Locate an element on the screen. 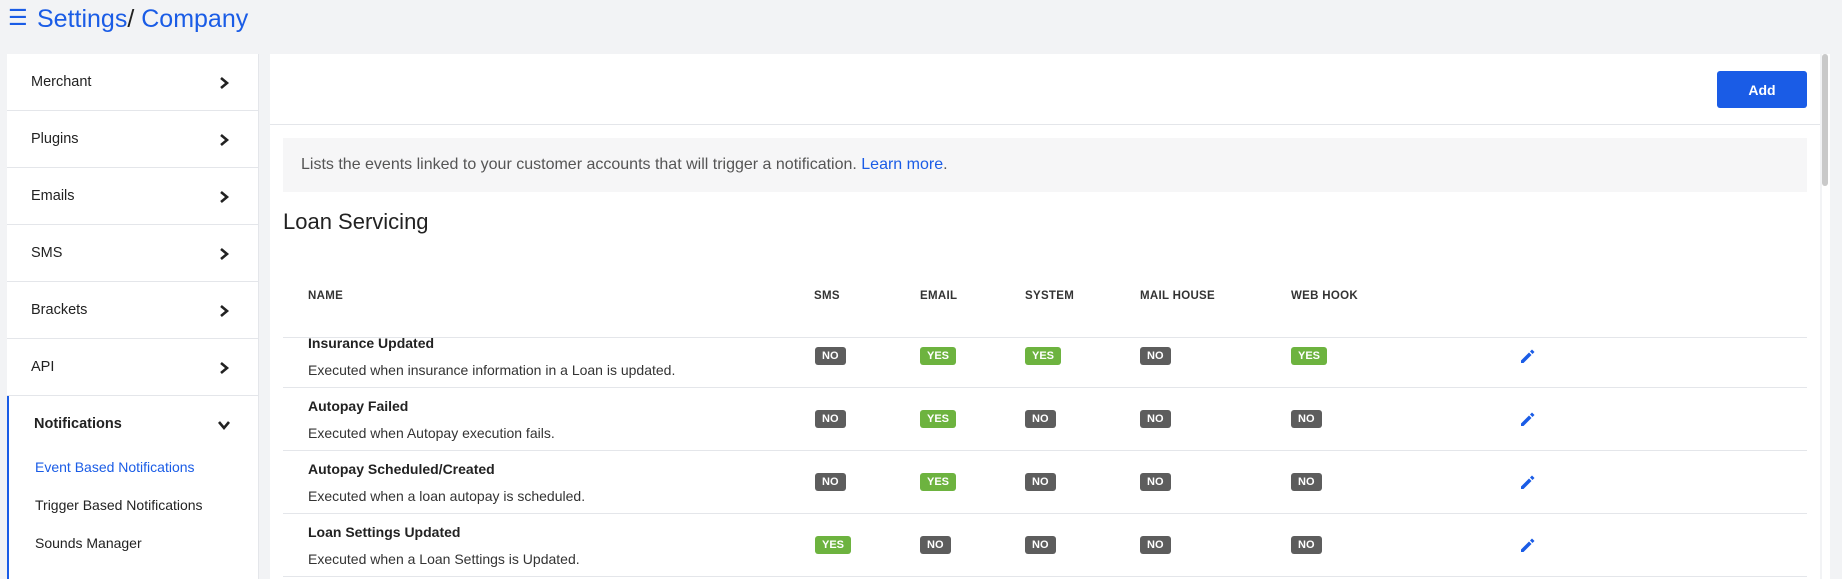 Image resolution: width=1842 pixels, height=579 pixels. sidebar-item-label: API is located at coordinates (43, 367).